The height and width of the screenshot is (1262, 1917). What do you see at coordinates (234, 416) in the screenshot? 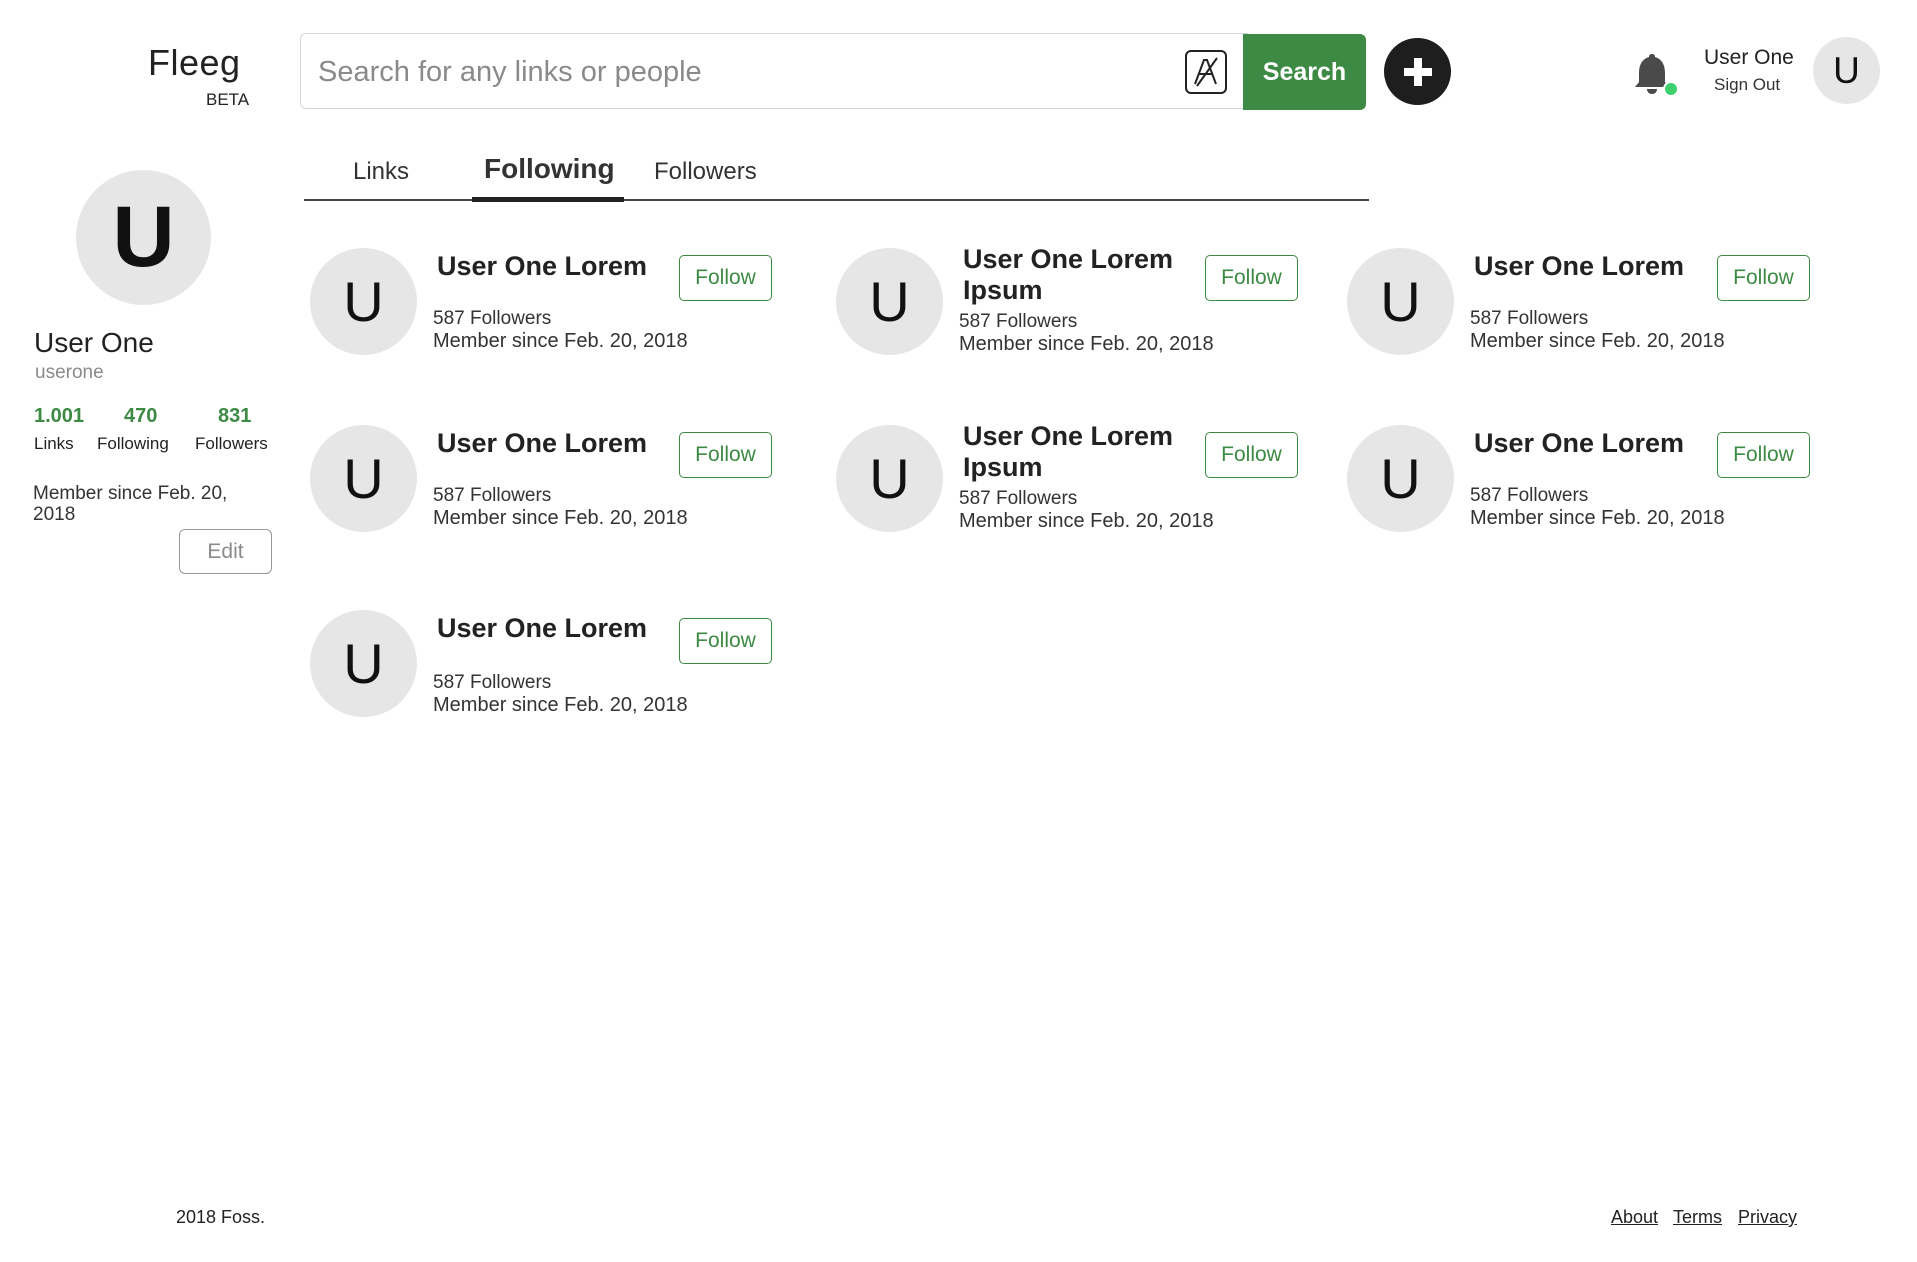
I see `followers-count: 831` at bounding box center [234, 416].